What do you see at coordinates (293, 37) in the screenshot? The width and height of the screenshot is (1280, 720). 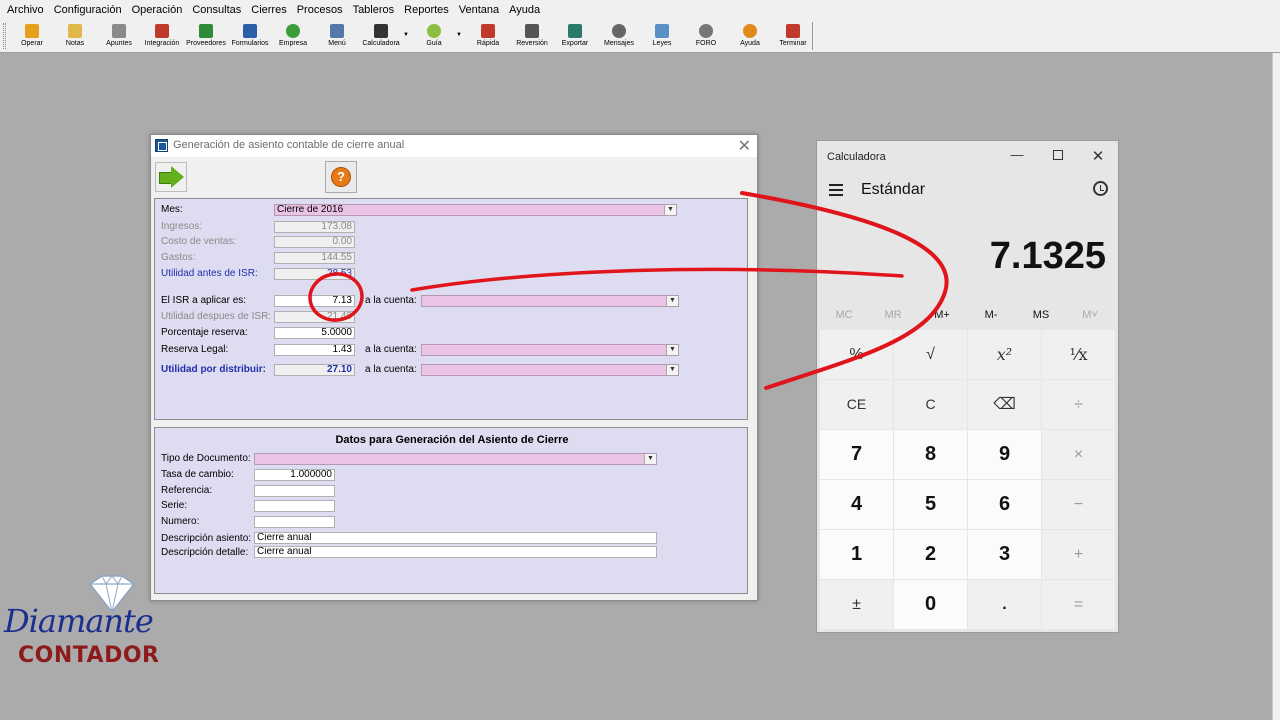 I see `toolbar-empresa-button: Empresa` at bounding box center [293, 37].